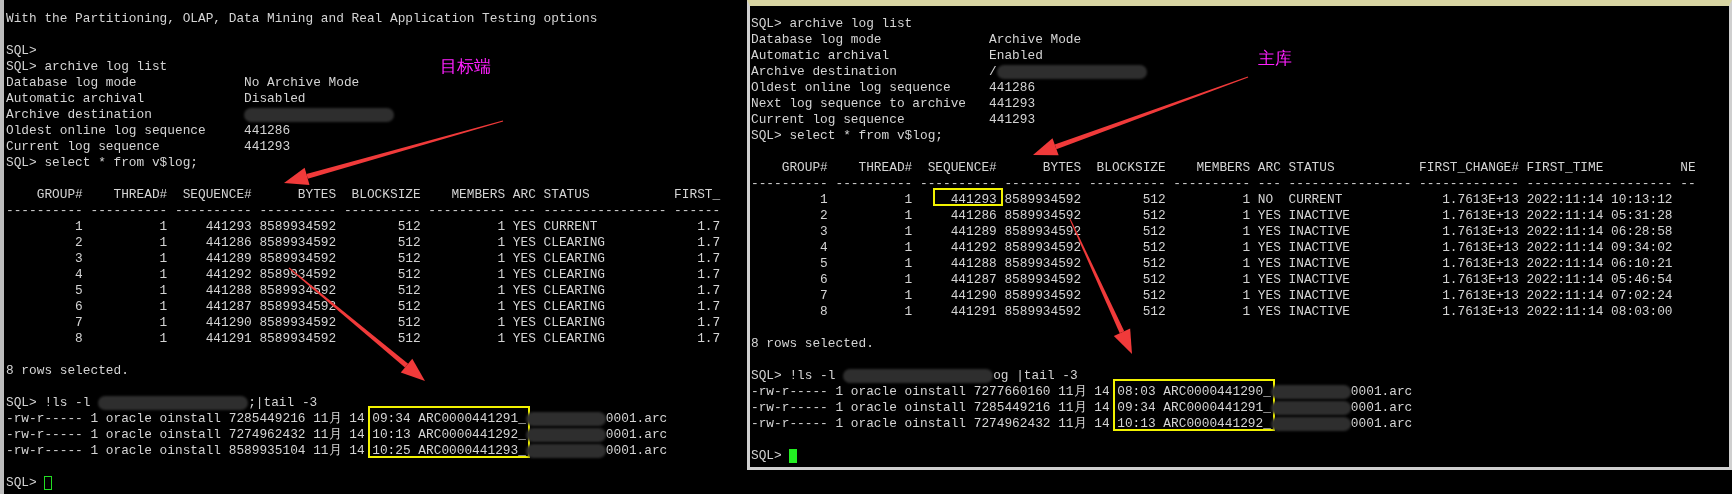 This screenshot has height=494, width=1732. What do you see at coordinates (1246, 264) in the screenshot?
I see `terminal-text: 5 1 441288 8589934592 512 1 YES INACTIVE 1.7613E+13 2022:11:14 06:10:21` at bounding box center [1246, 264].